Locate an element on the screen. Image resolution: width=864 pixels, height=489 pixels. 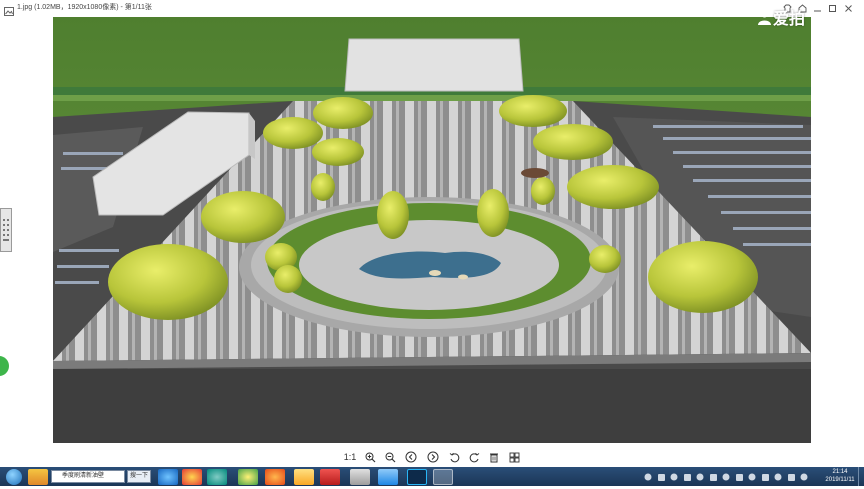
delete-icon is located at coordinates (494, 457).